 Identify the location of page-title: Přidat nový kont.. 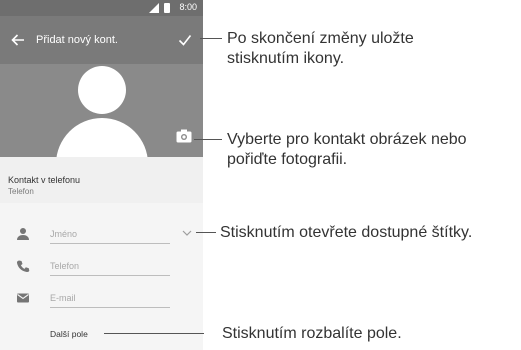
(77, 40).